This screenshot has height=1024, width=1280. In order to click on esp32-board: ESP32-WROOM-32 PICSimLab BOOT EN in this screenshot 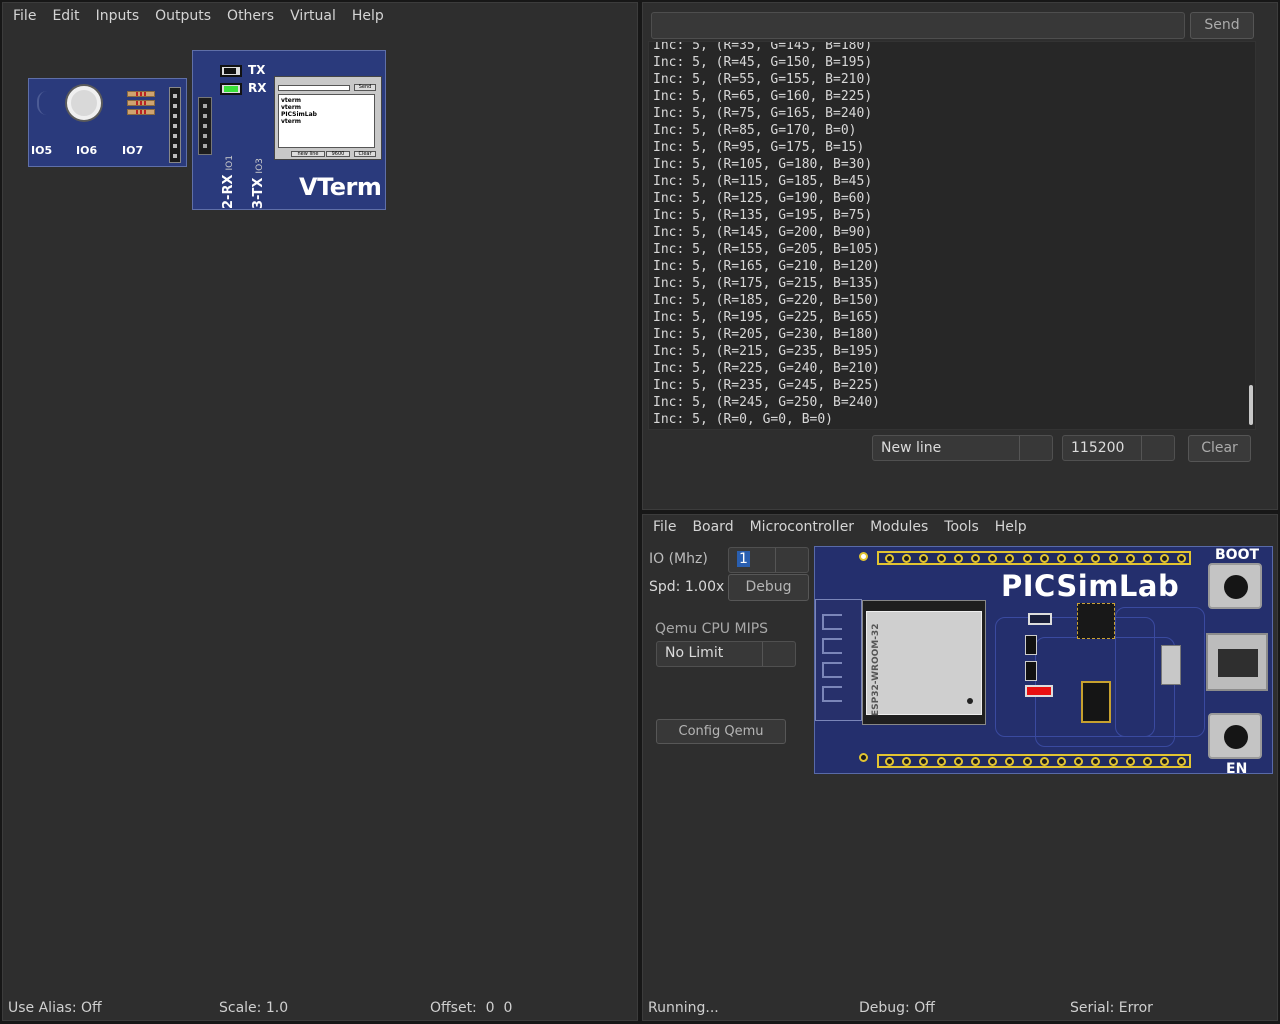, I will do `click(1043, 660)`.